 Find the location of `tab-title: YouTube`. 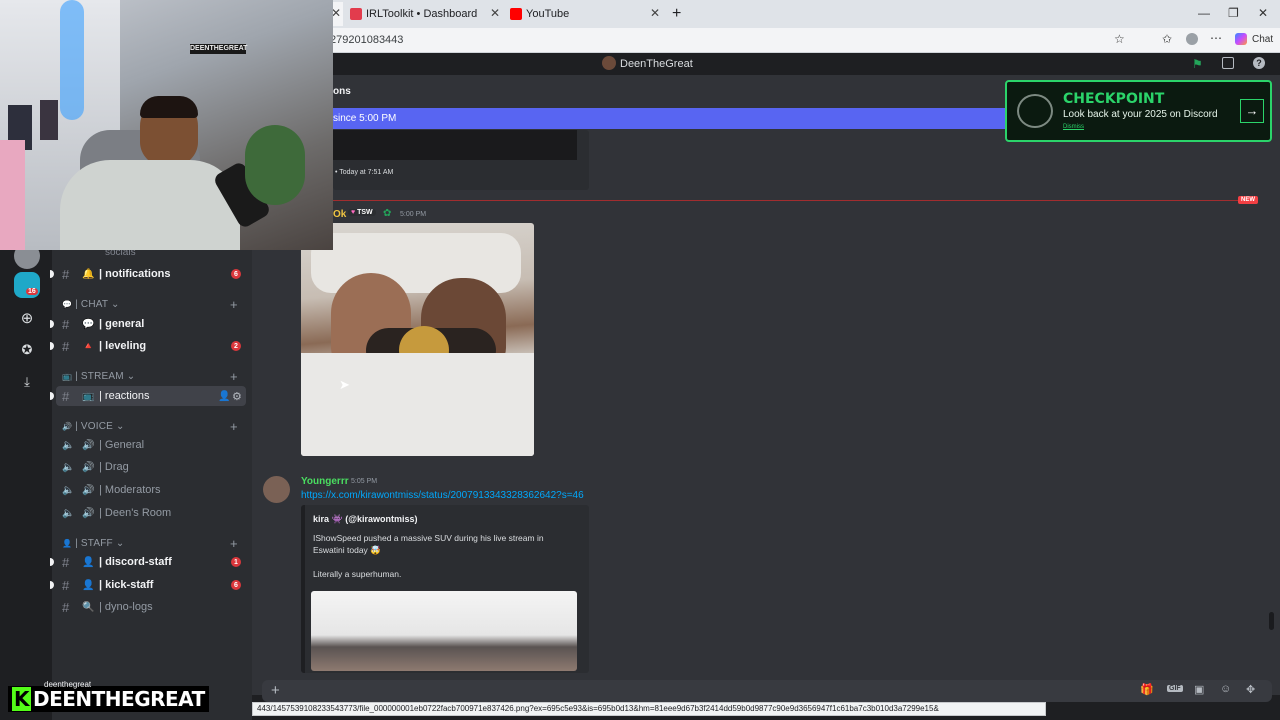

tab-title: YouTube is located at coordinates (548, 14).